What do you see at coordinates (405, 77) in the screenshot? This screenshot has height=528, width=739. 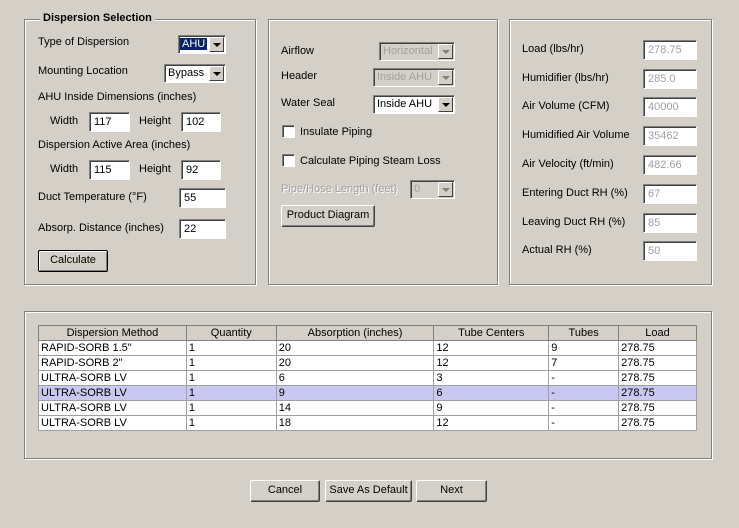 I see `header-value: Inside AHU` at bounding box center [405, 77].